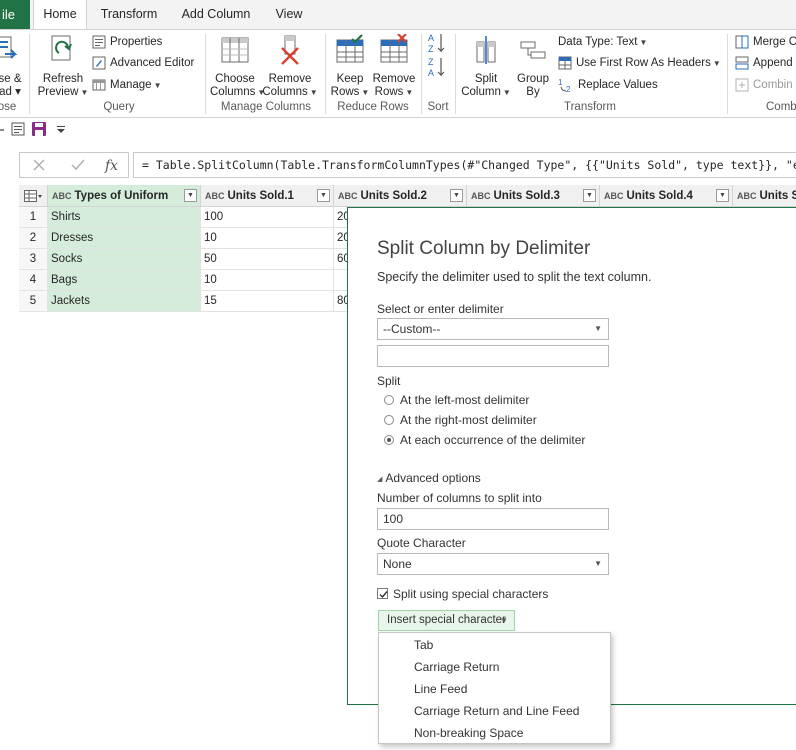  Describe the element at coordinates (127, 42) in the screenshot. I see `properties-button: Properties` at that location.